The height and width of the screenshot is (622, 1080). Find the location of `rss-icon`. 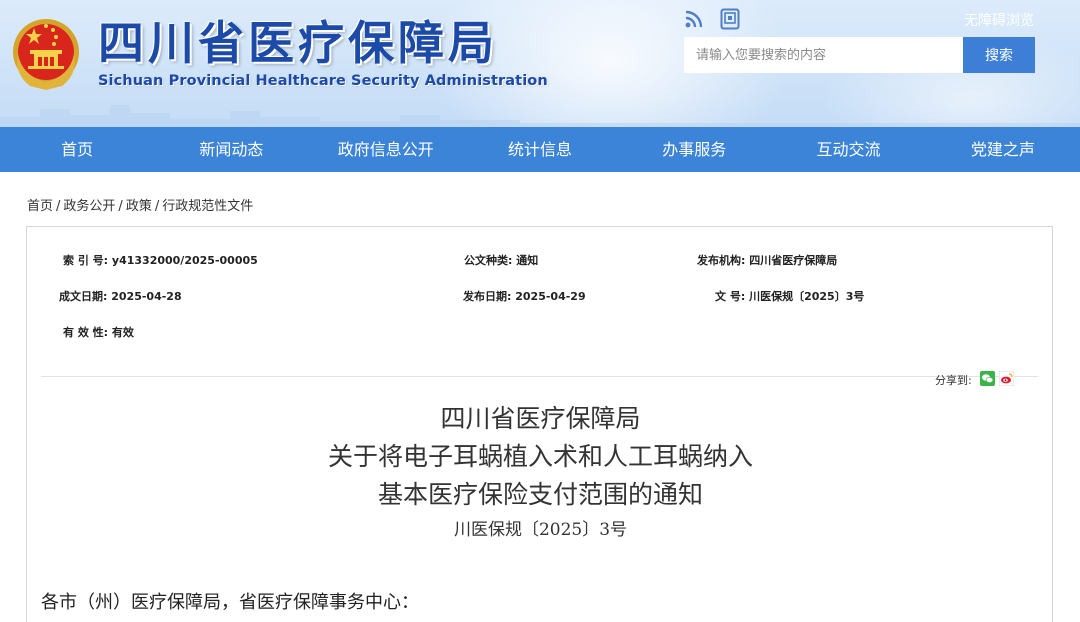

rss-icon is located at coordinates (694, 19).